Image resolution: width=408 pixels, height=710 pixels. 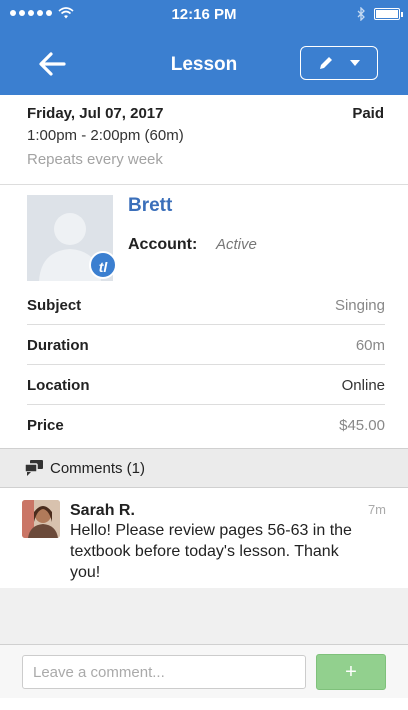 What do you see at coordinates (326, 63) in the screenshot?
I see `pencil-icon` at bounding box center [326, 63].